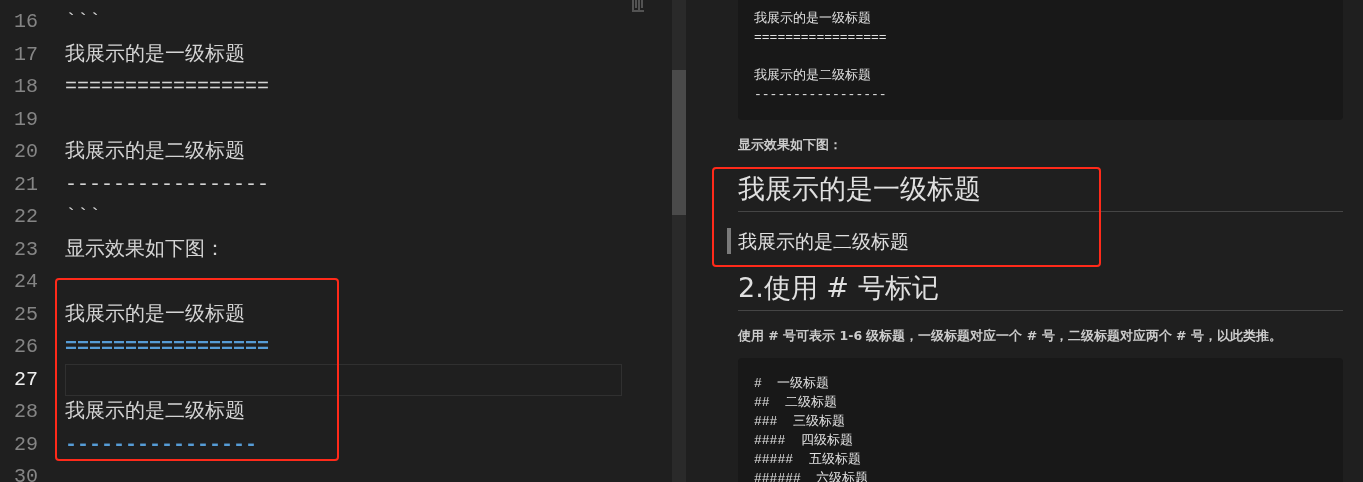  What do you see at coordinates (25, 379) in the screenshot?
I see `line-number: 27` at bounding box center [25, 379].